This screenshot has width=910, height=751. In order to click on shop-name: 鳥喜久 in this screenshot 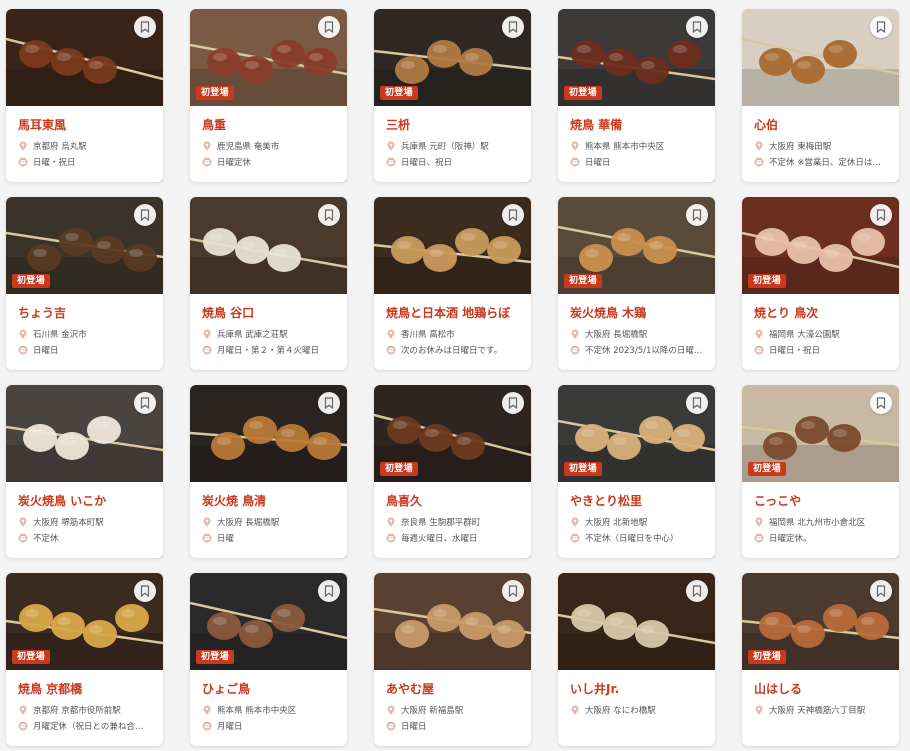, I will do `click(452, 500)`.